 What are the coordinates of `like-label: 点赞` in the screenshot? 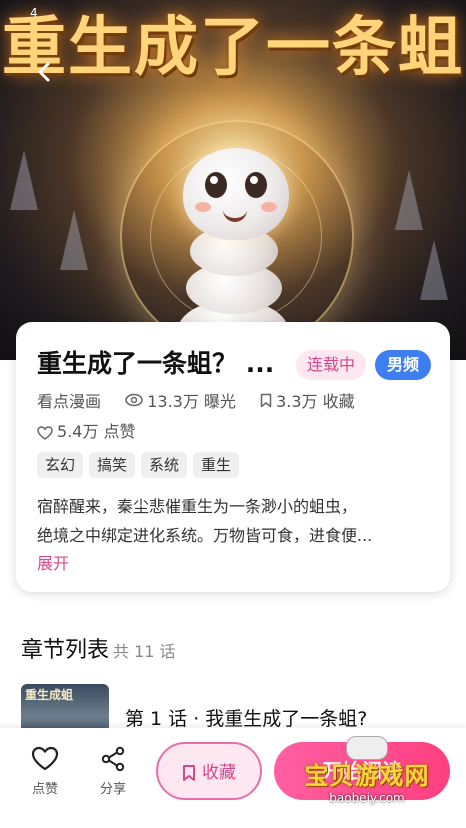 It's located at (44, 789).